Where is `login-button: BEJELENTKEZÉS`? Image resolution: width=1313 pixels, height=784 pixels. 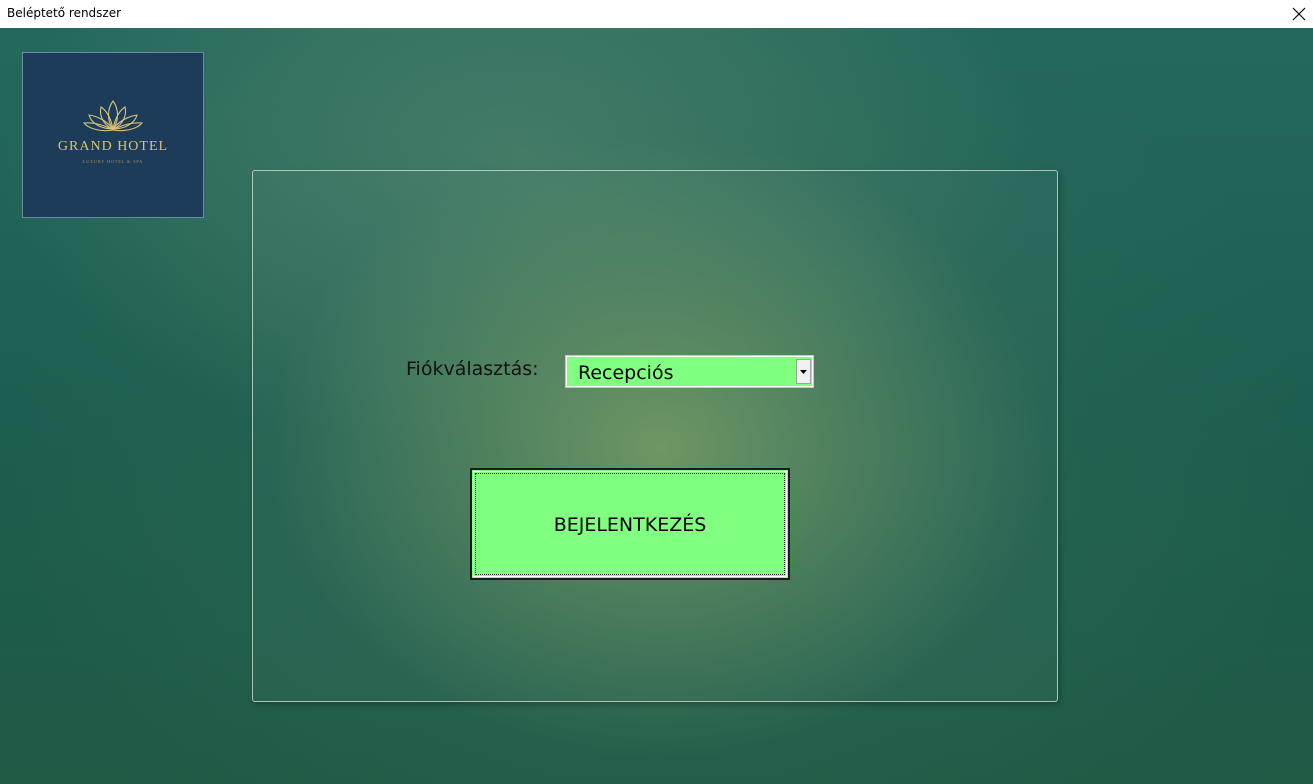 login-button: BEJELENTKEZÉS is located at coordinates (630, 524).